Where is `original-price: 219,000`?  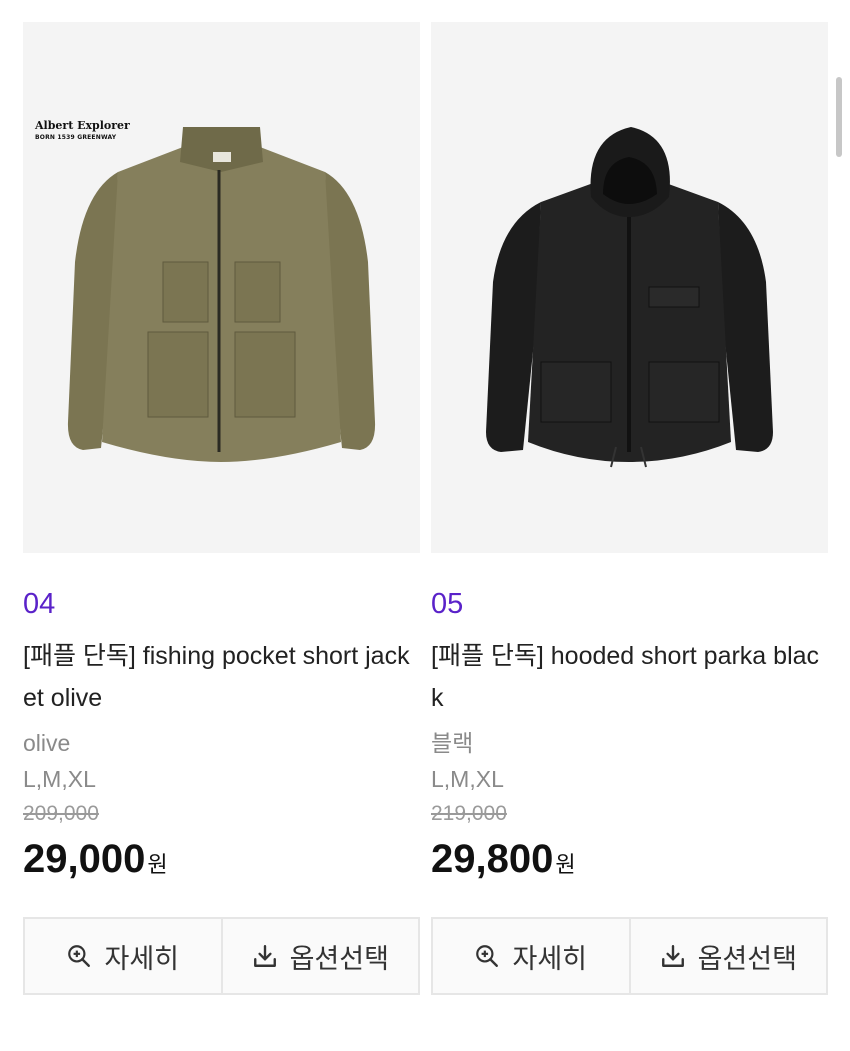
original-price: 219,000 is located at coordinates (469, 813).